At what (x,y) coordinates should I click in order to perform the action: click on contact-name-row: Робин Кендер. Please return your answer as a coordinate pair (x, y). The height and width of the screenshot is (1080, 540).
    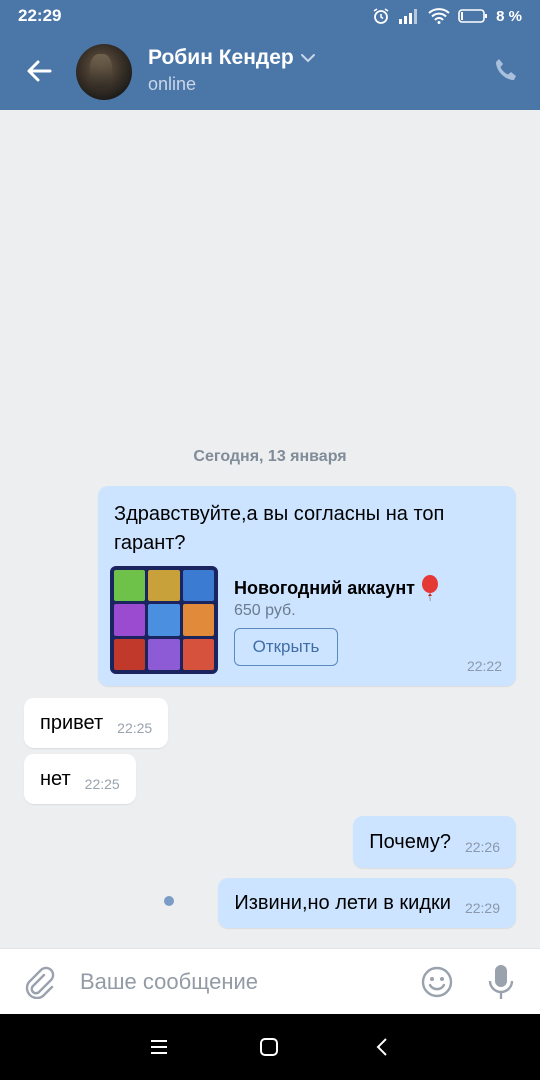
    Looking at the image, I should click on (232, 58).